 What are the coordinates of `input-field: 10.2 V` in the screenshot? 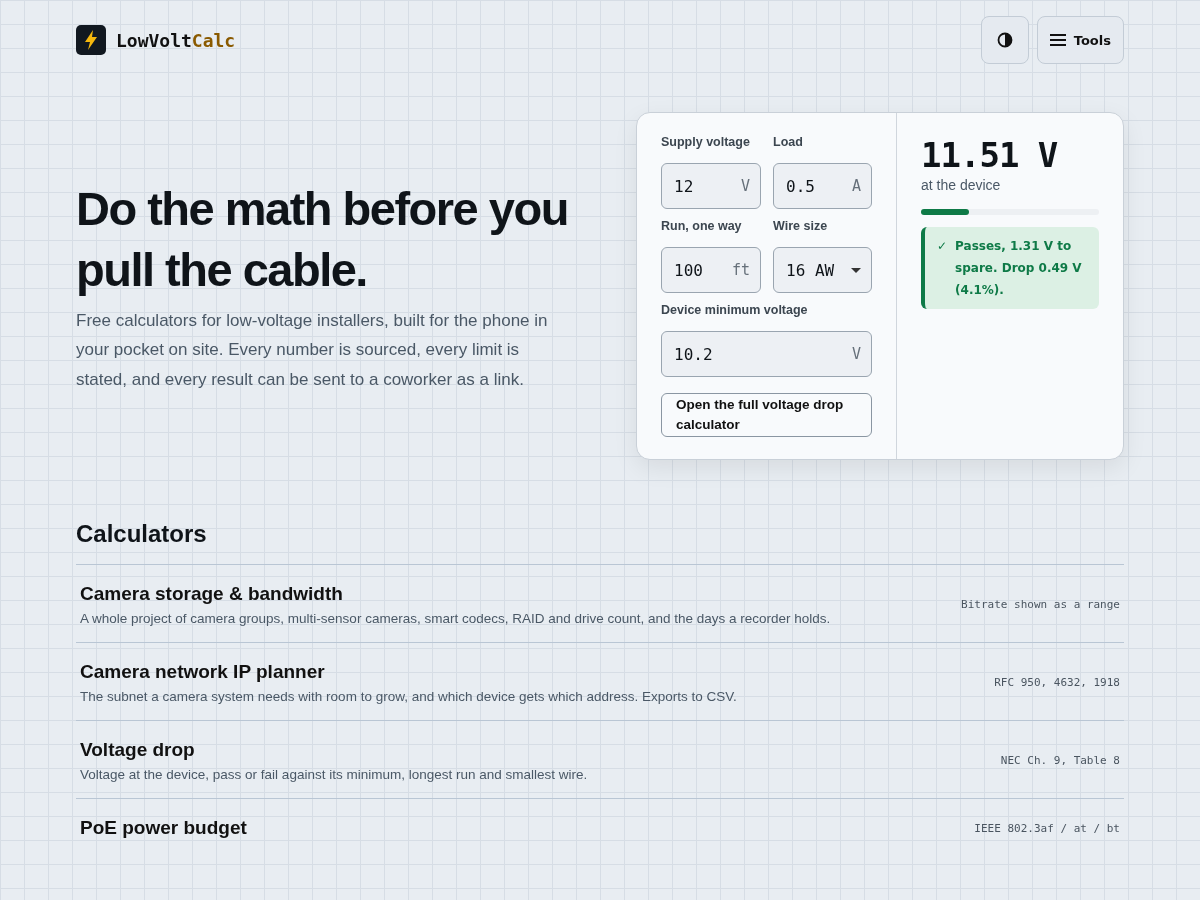 It's located at (766, 354).